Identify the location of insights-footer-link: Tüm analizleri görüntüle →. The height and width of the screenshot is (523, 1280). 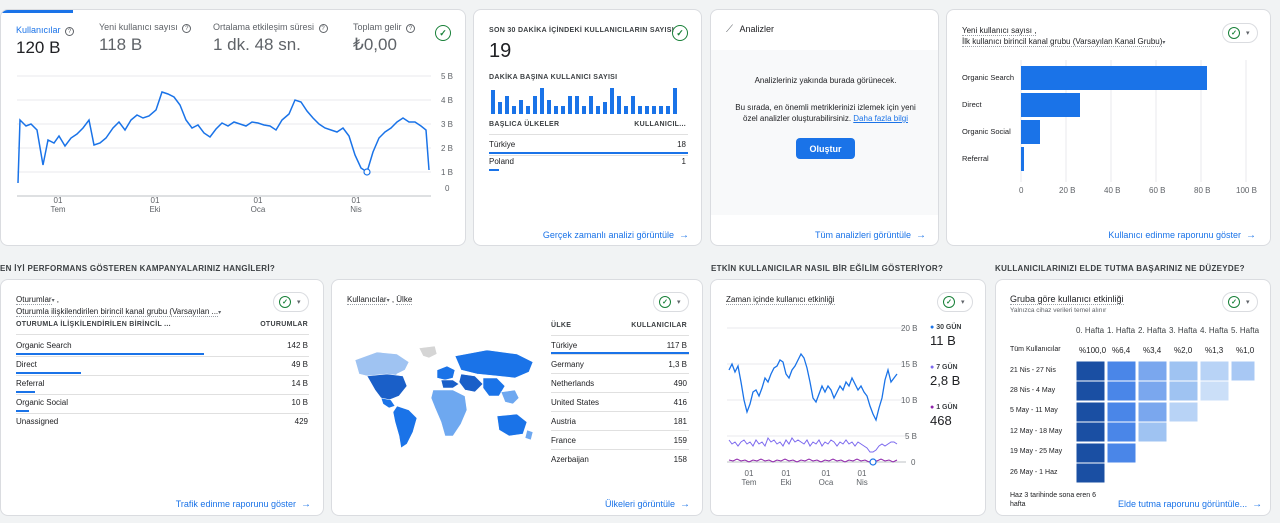
(870, 234).